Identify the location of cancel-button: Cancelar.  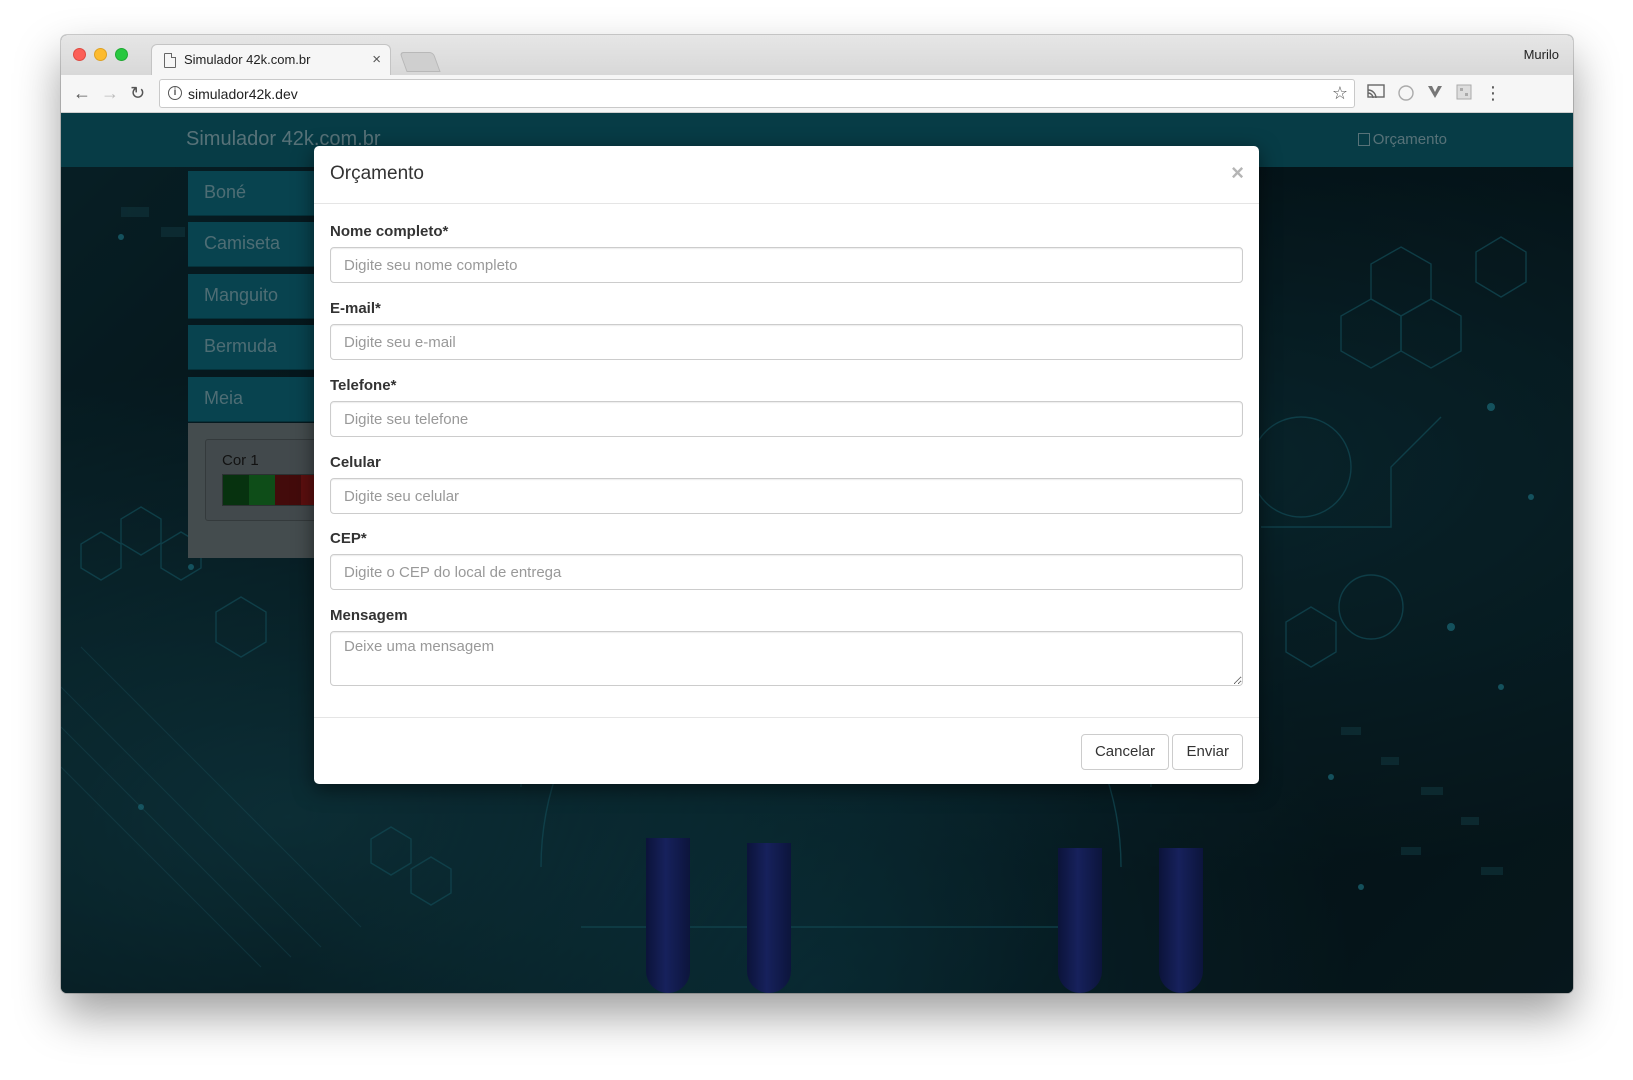
(1124, 752).